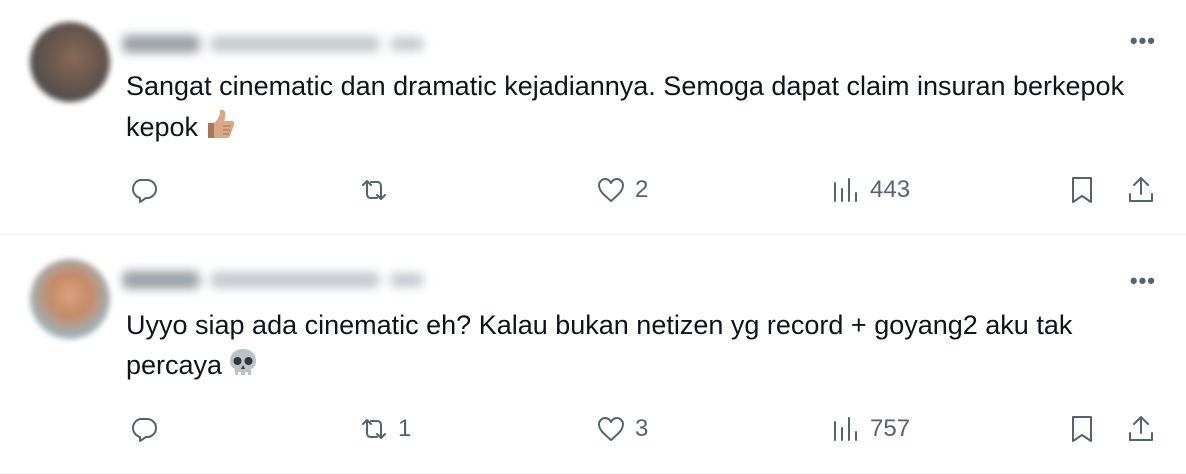 The height and width of the screenshot is (474, 1186). I want to click on retweet-count: 1, so click(405, 428).